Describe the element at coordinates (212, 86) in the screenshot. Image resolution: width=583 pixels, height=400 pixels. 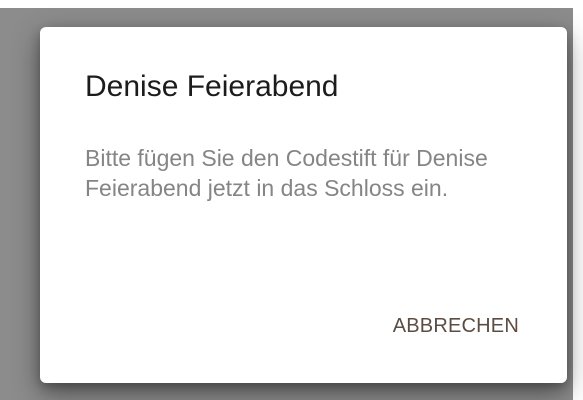
I see `dialog-title: Denise Feierabend` at that location.